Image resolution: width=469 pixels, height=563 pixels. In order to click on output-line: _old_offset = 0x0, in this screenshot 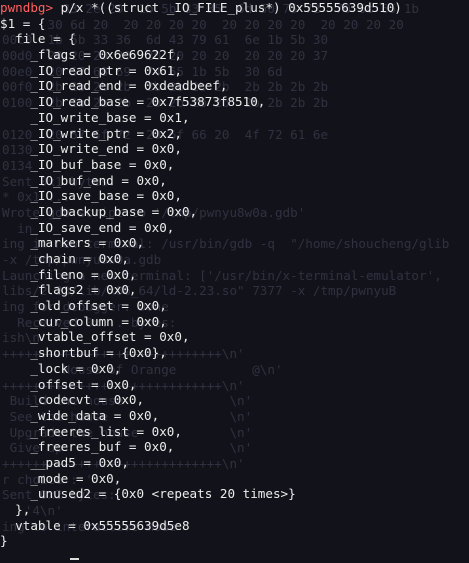, I will do `click(83, 306)`.